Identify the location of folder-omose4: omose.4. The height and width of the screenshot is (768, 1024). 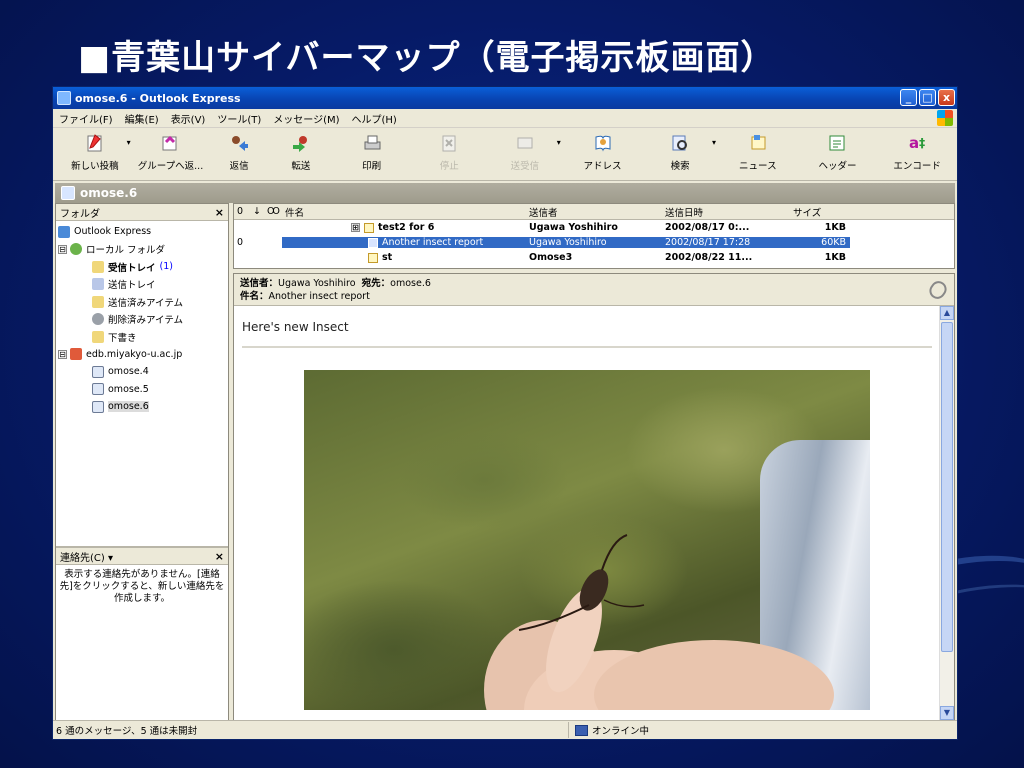
(142, 372).